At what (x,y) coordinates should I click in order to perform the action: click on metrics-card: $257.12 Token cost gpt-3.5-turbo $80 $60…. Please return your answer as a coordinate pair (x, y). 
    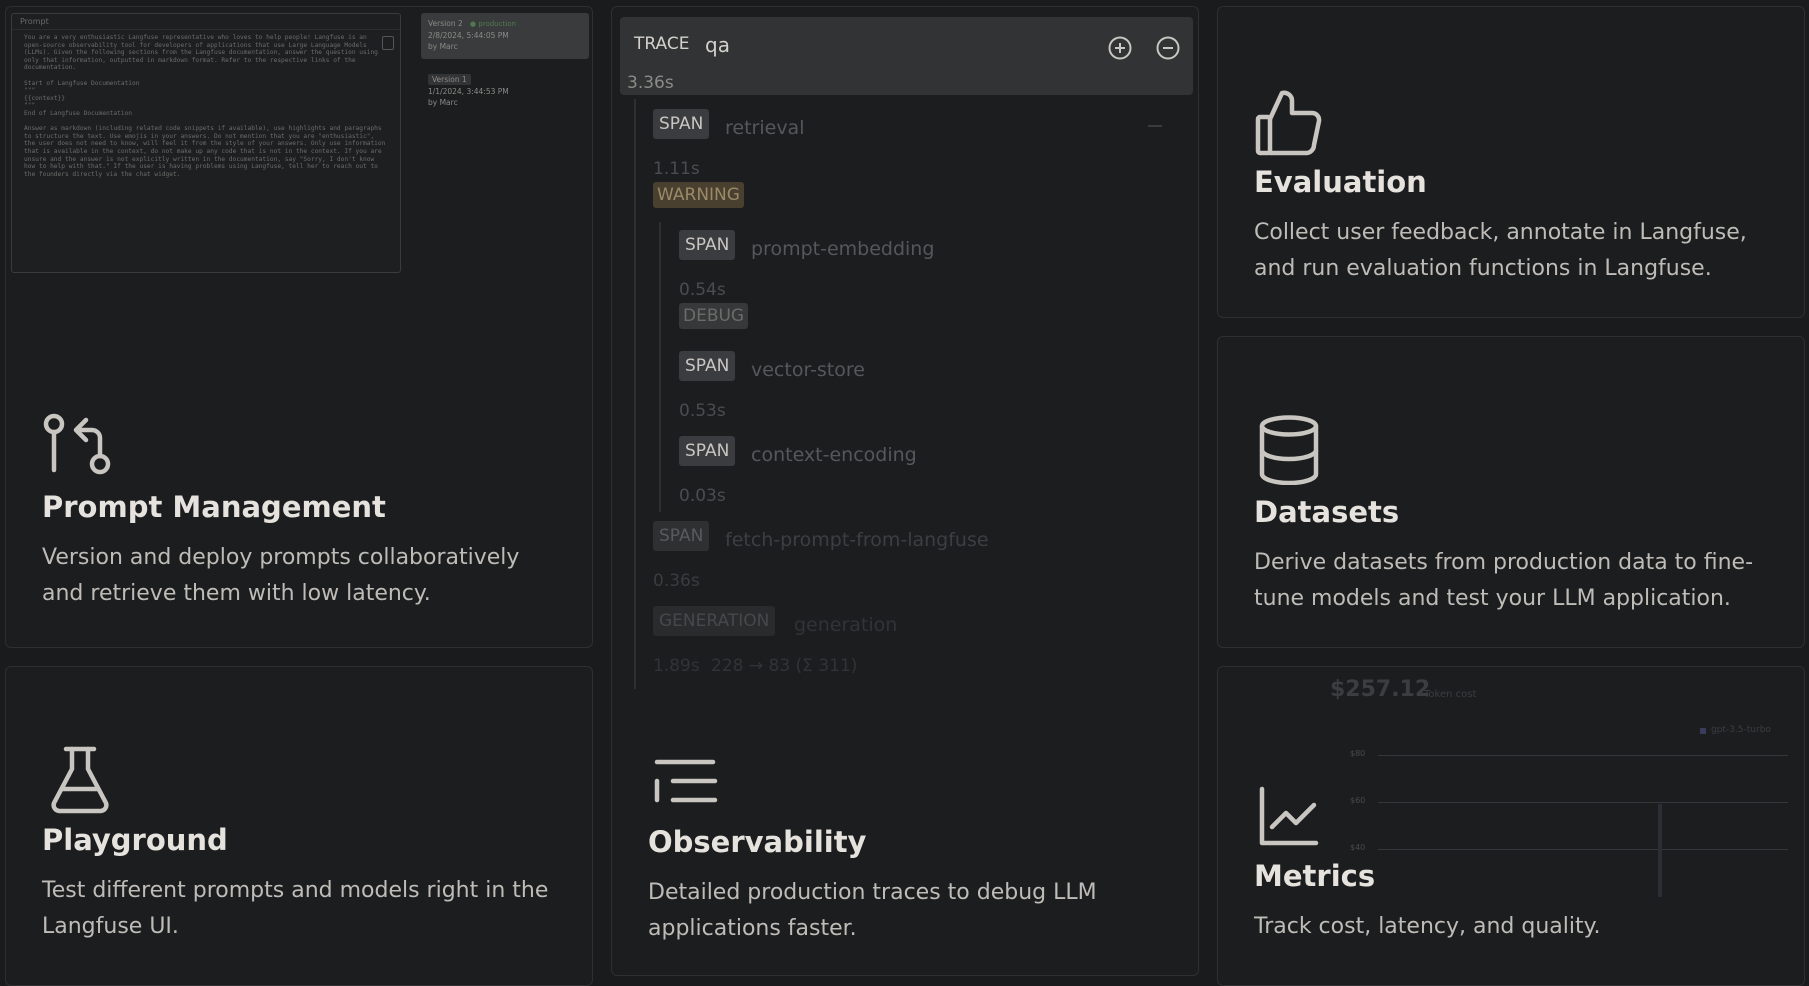
    Looking at the image, I should click on (1511, 826).